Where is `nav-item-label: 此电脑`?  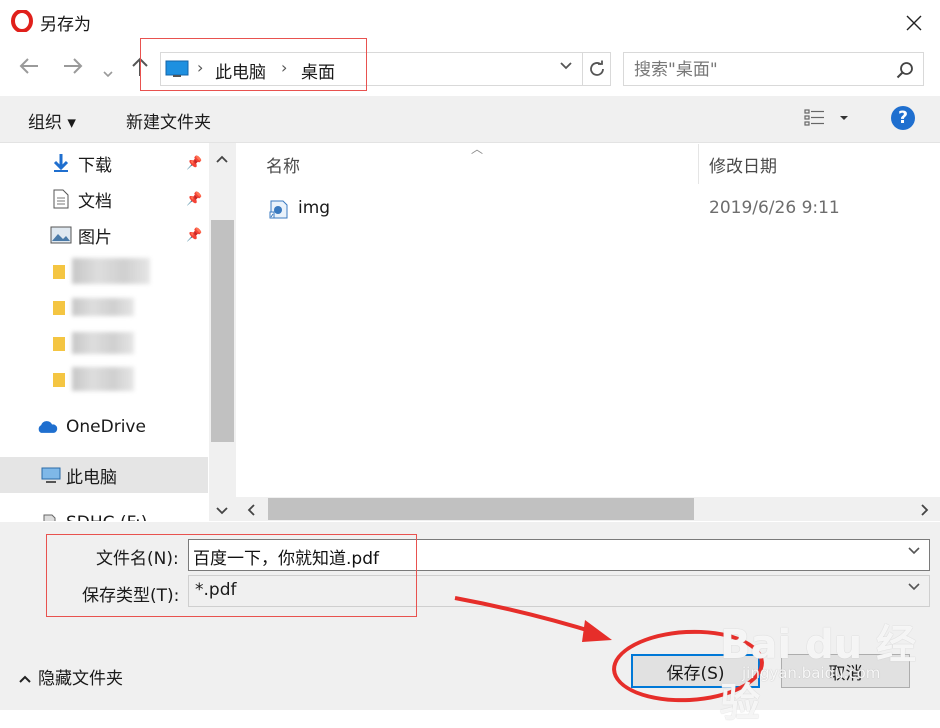 nav-item-label: 此电脑 is located at coordinates (91, 477).